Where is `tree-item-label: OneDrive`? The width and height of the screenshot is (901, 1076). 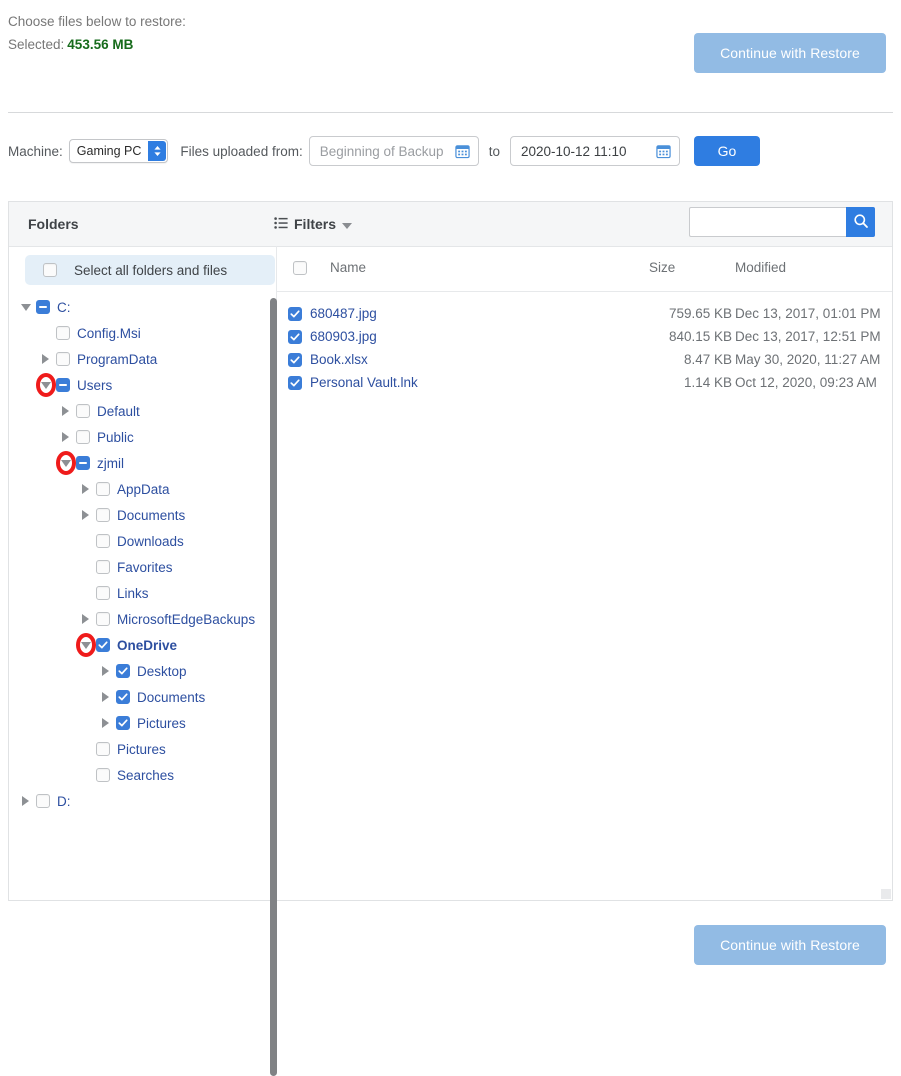 tree-item-label: OneDrive is located at coordinates (147, 645).